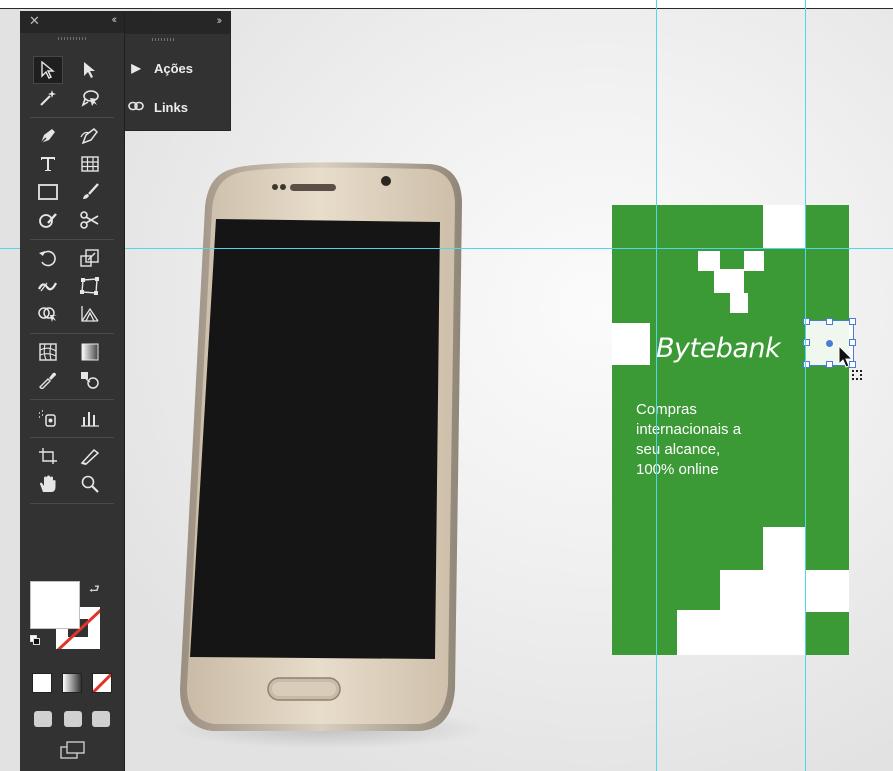 This screenshot has width=893, height=771. What do you see at coordinates (90, 70) in the screenshot?
I see `direct-selection-tool-icon` at bounding box center [90, 70].